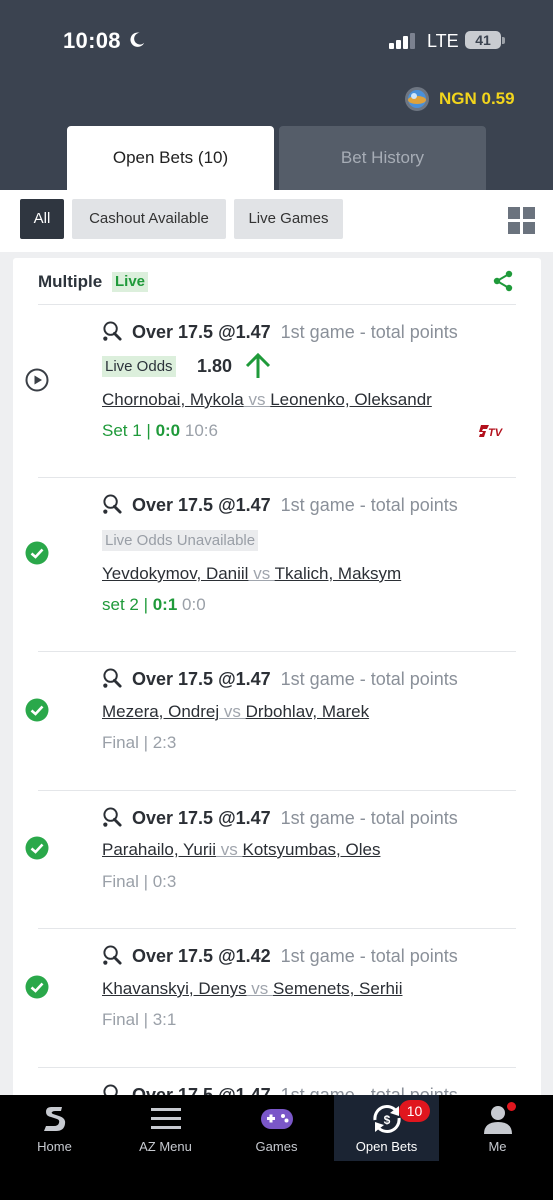 The width and height of the screenshot is (553, 1200). I want to click on live-score: Set 1 | 0:0 10:6, so click(160, 430).